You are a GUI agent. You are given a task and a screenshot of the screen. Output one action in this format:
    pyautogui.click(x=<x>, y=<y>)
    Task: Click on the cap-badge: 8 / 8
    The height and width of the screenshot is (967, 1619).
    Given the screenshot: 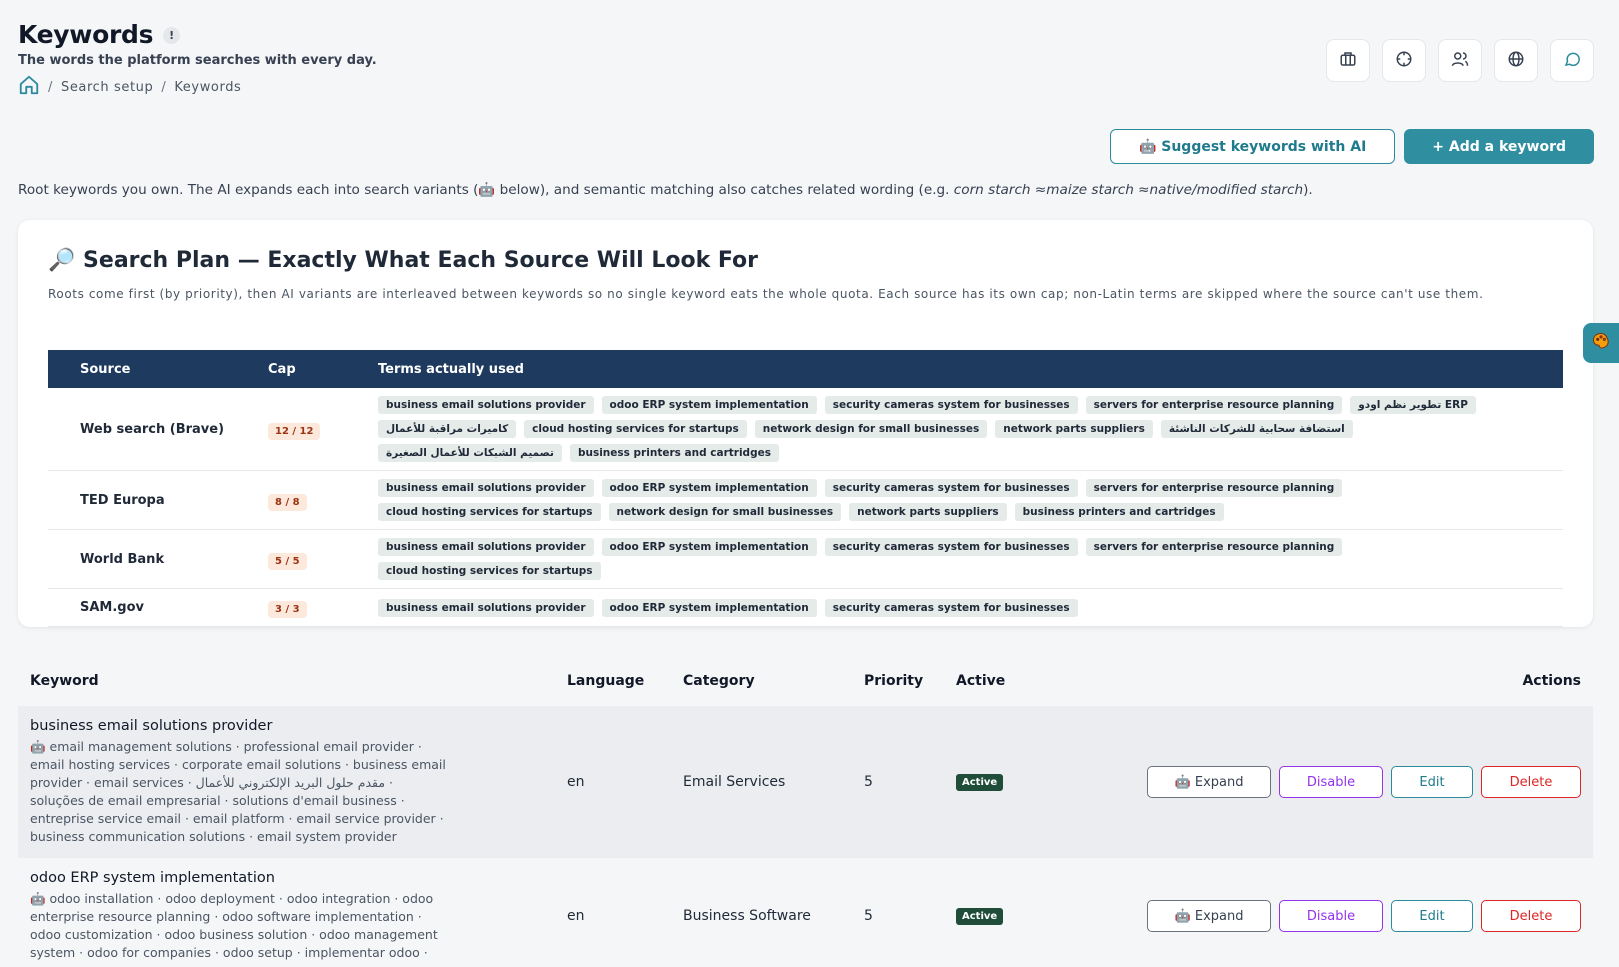 What is the action you would take?
    pyautogui.click(x=287, y=502)
    